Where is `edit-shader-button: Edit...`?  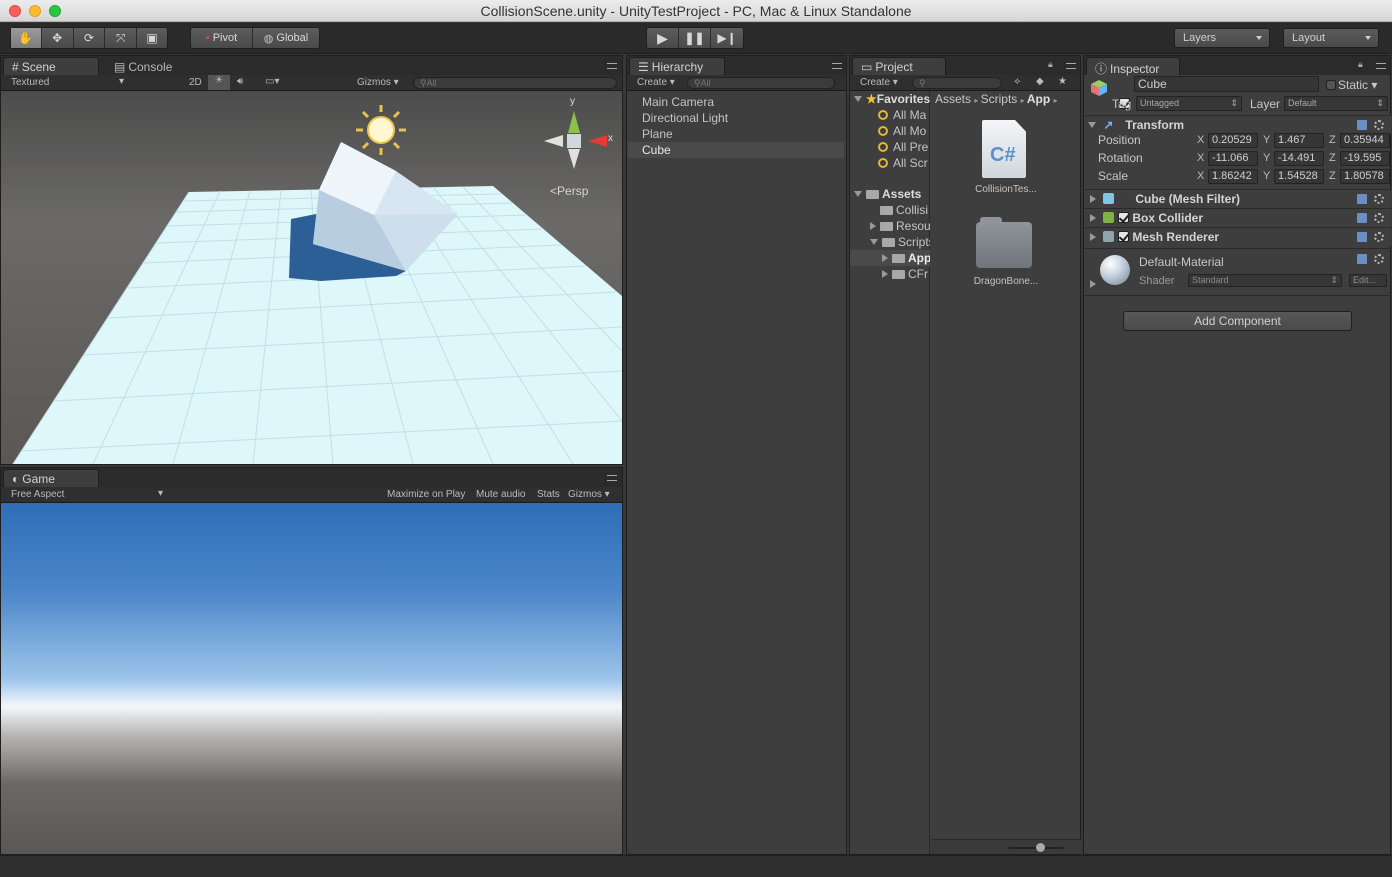
edit-shader-button: Edit... is located at coordinates (1368, 280).